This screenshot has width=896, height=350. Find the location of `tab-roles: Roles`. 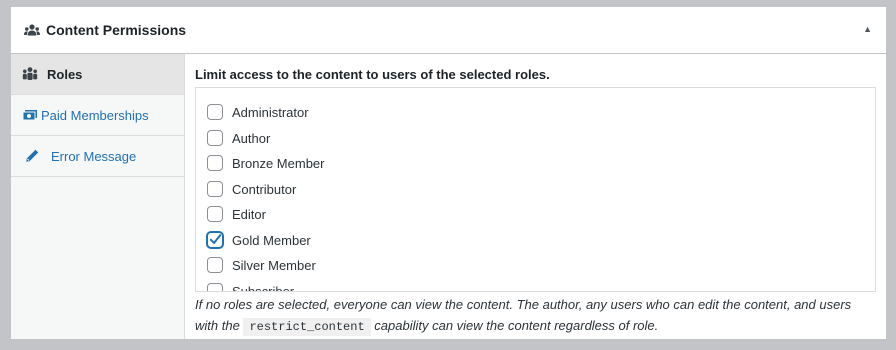

tab-roles: Roles is located at coordinates (97, 74).